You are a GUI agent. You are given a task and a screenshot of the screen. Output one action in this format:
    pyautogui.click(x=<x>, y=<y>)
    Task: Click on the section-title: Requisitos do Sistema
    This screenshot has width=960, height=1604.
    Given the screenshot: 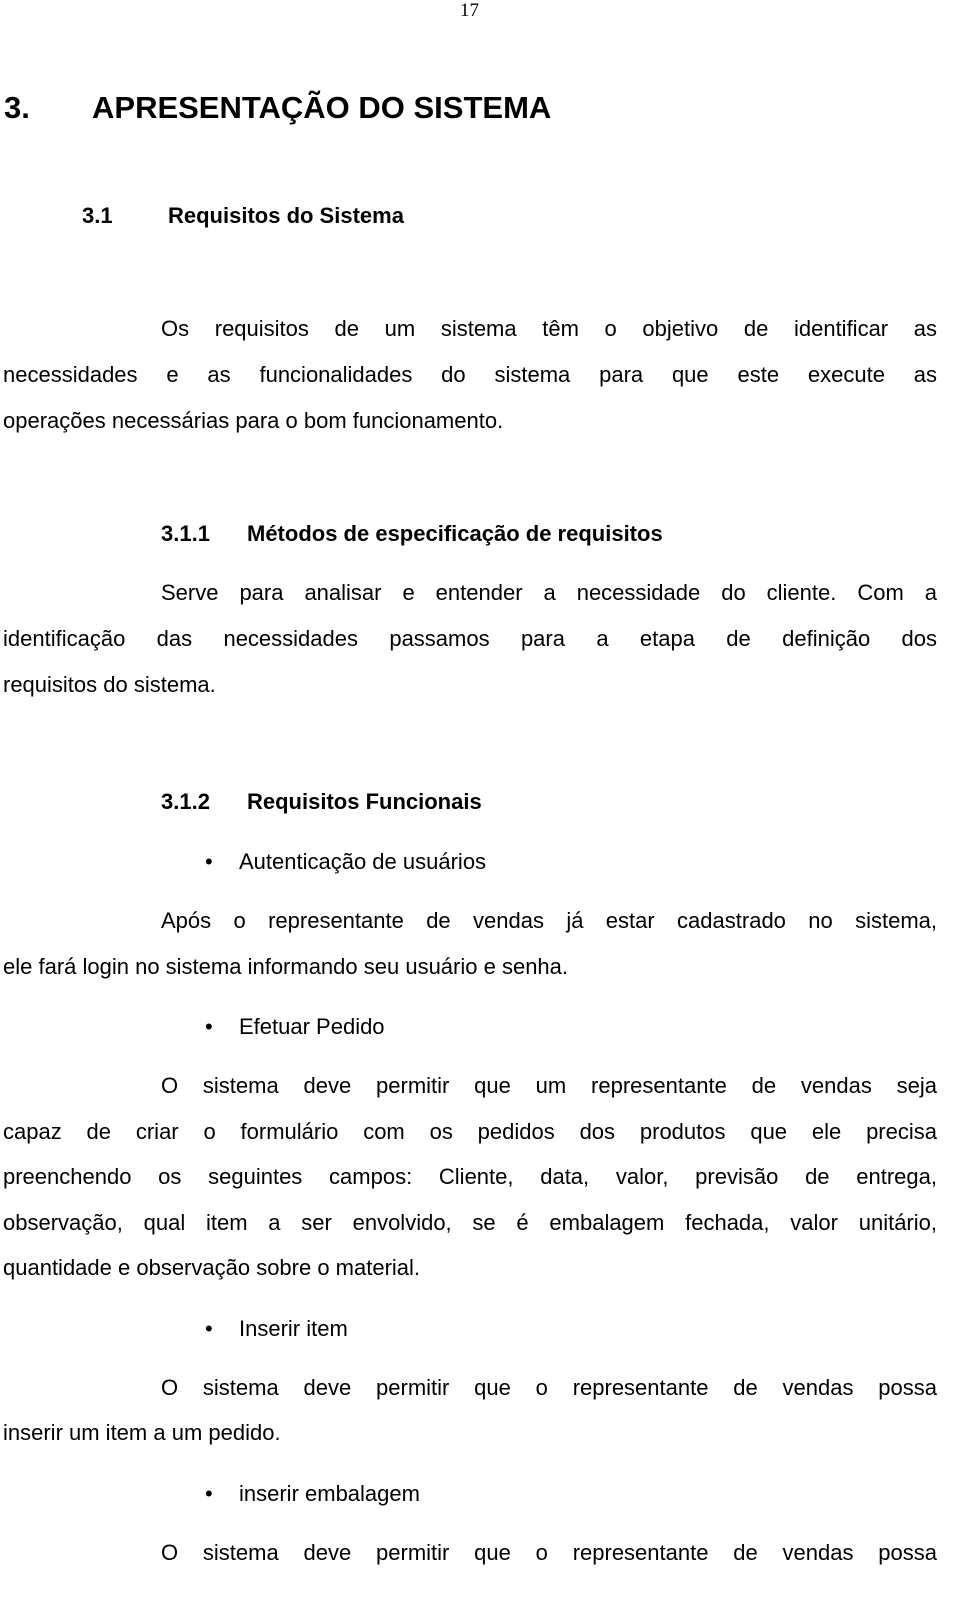 What is the action you would take?
    pyautogui.click(x=286, y=215)
    